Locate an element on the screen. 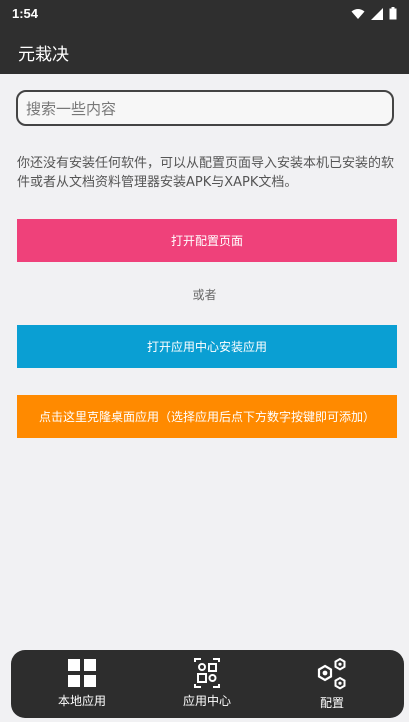 The height and width of the screenshot is (722, 409). nav-app-center: 应用中心 is located at coordinates (207, 683).